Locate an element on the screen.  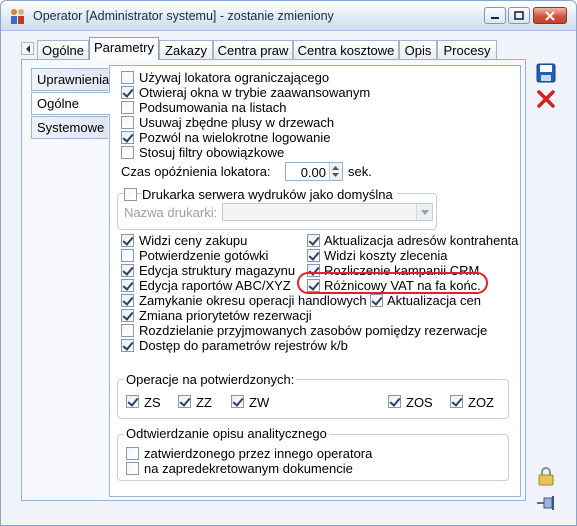
analytic-title: Odtwierdzanie opisu analitycznego is located at coordinates (226, 433).